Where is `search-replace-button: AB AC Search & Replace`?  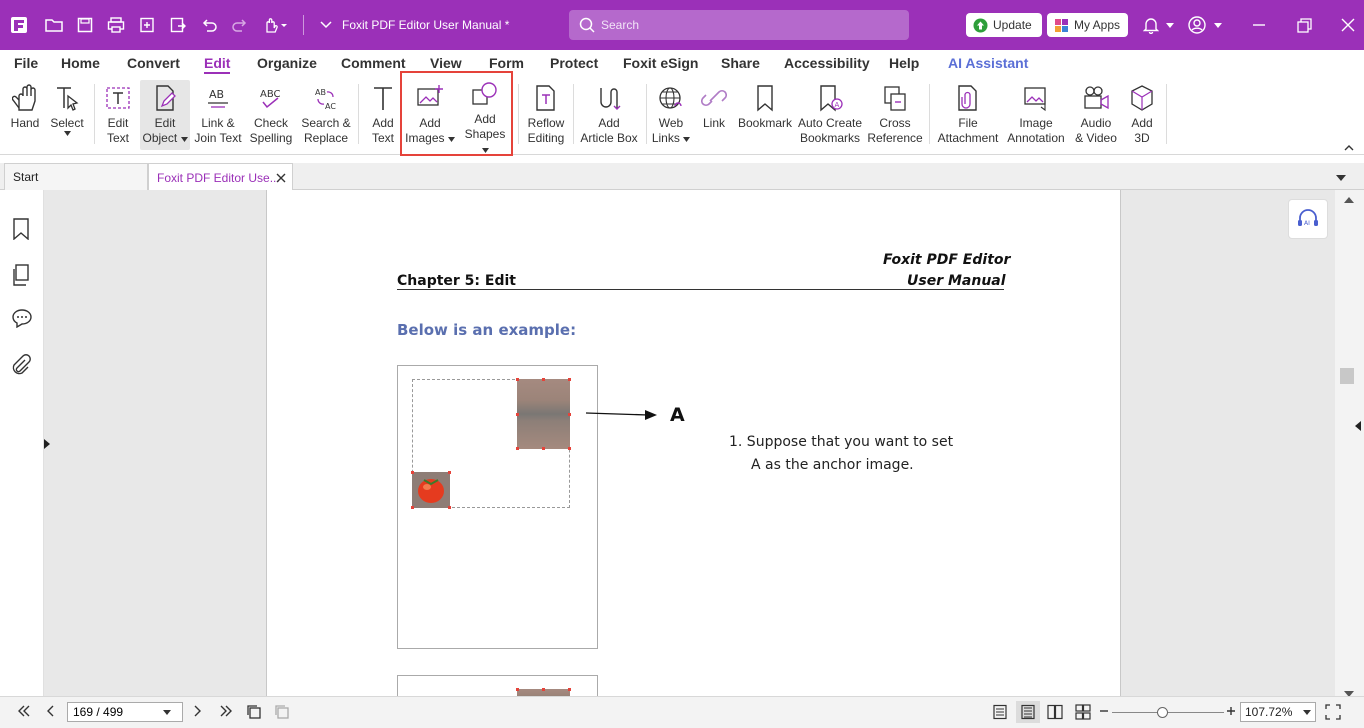
search-replace-button: AB AC Search & Replace is located at coordinates (326, 115).